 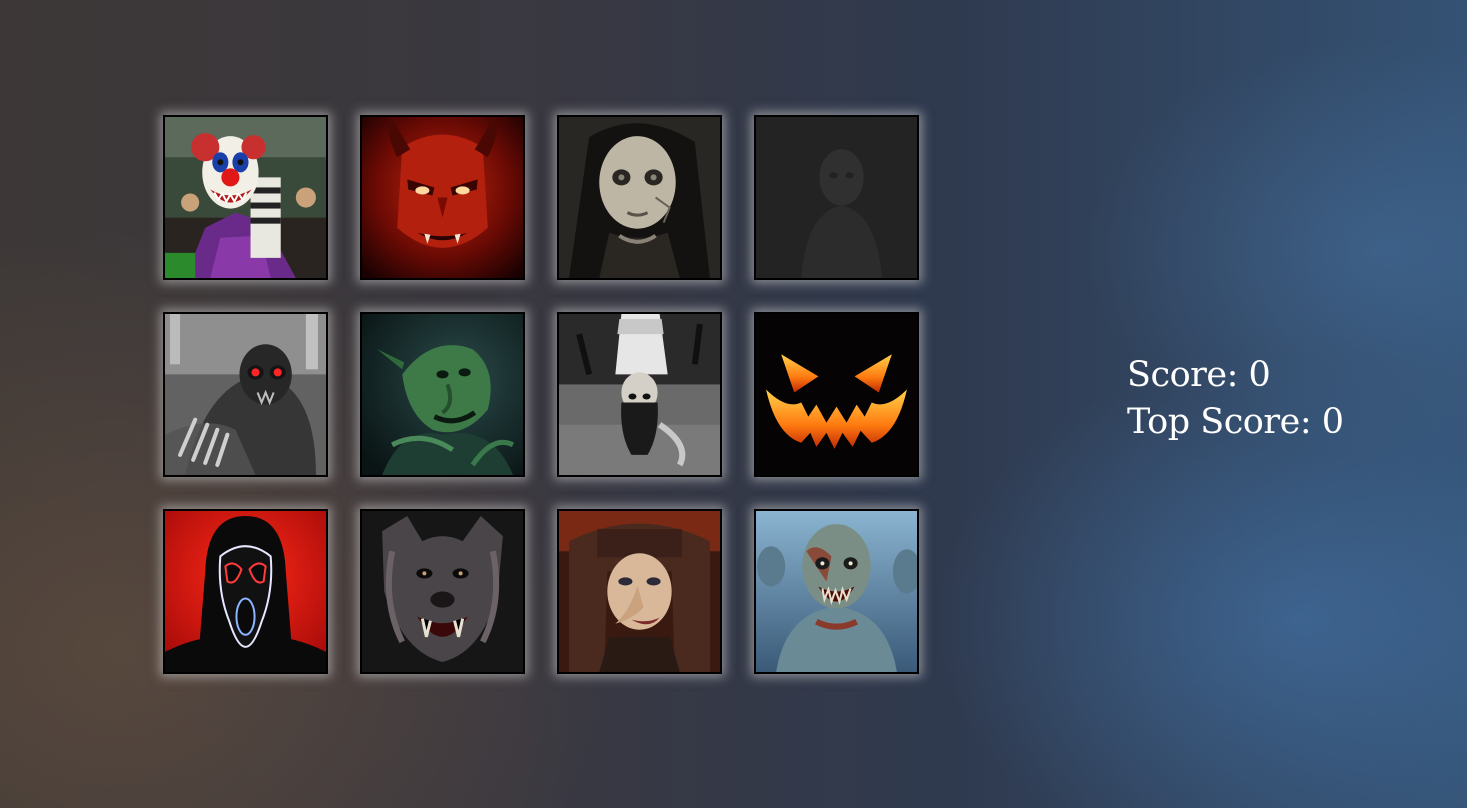 I want to click on top-score-label: Top Score:, so click(x=1219, y=422).